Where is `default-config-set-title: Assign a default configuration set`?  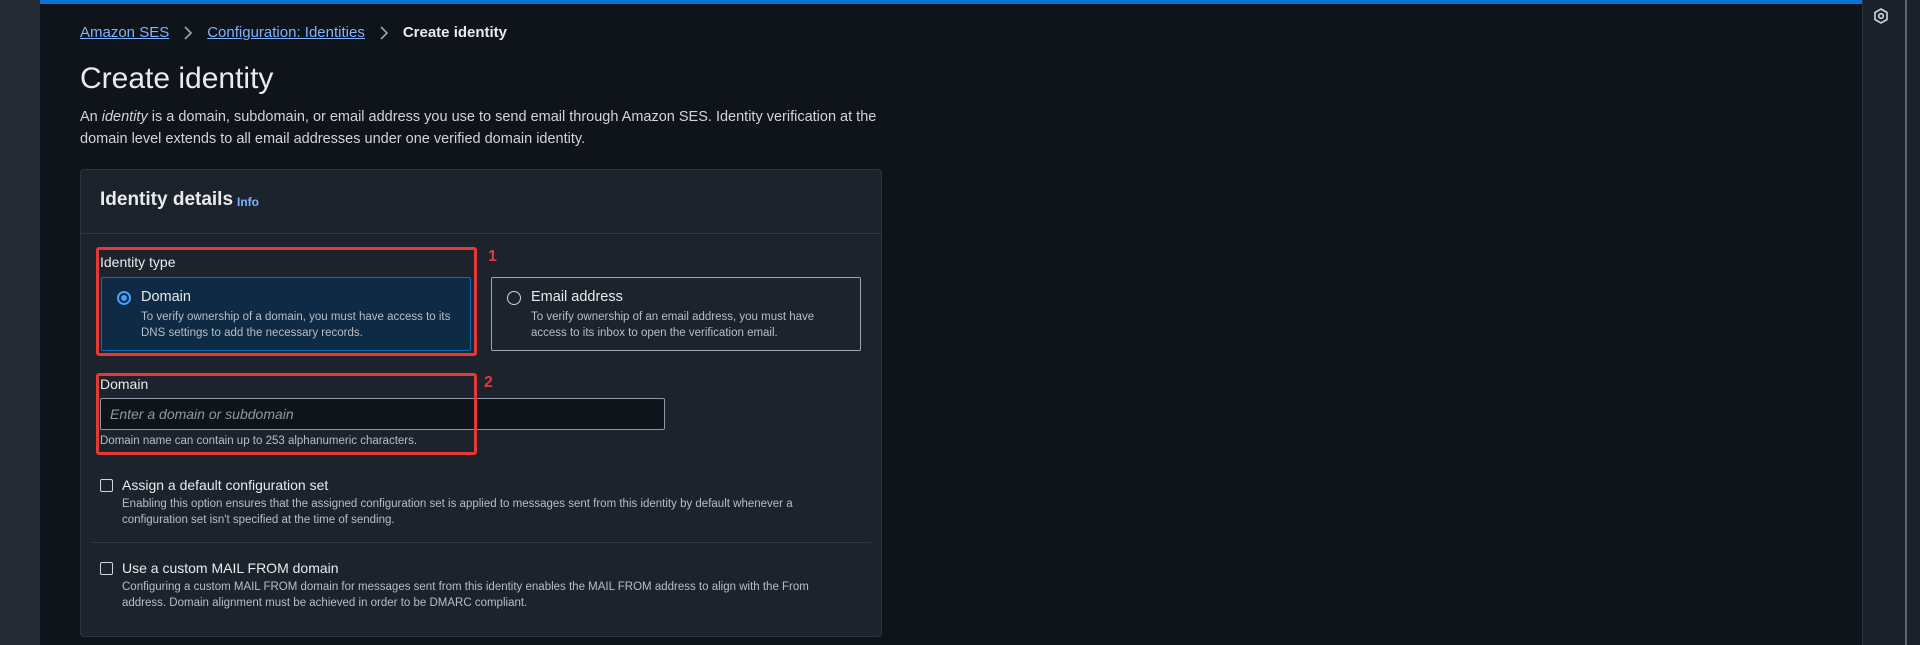 default-config-set-title: Assign a default configuration set is located at coordinates (225, 485).